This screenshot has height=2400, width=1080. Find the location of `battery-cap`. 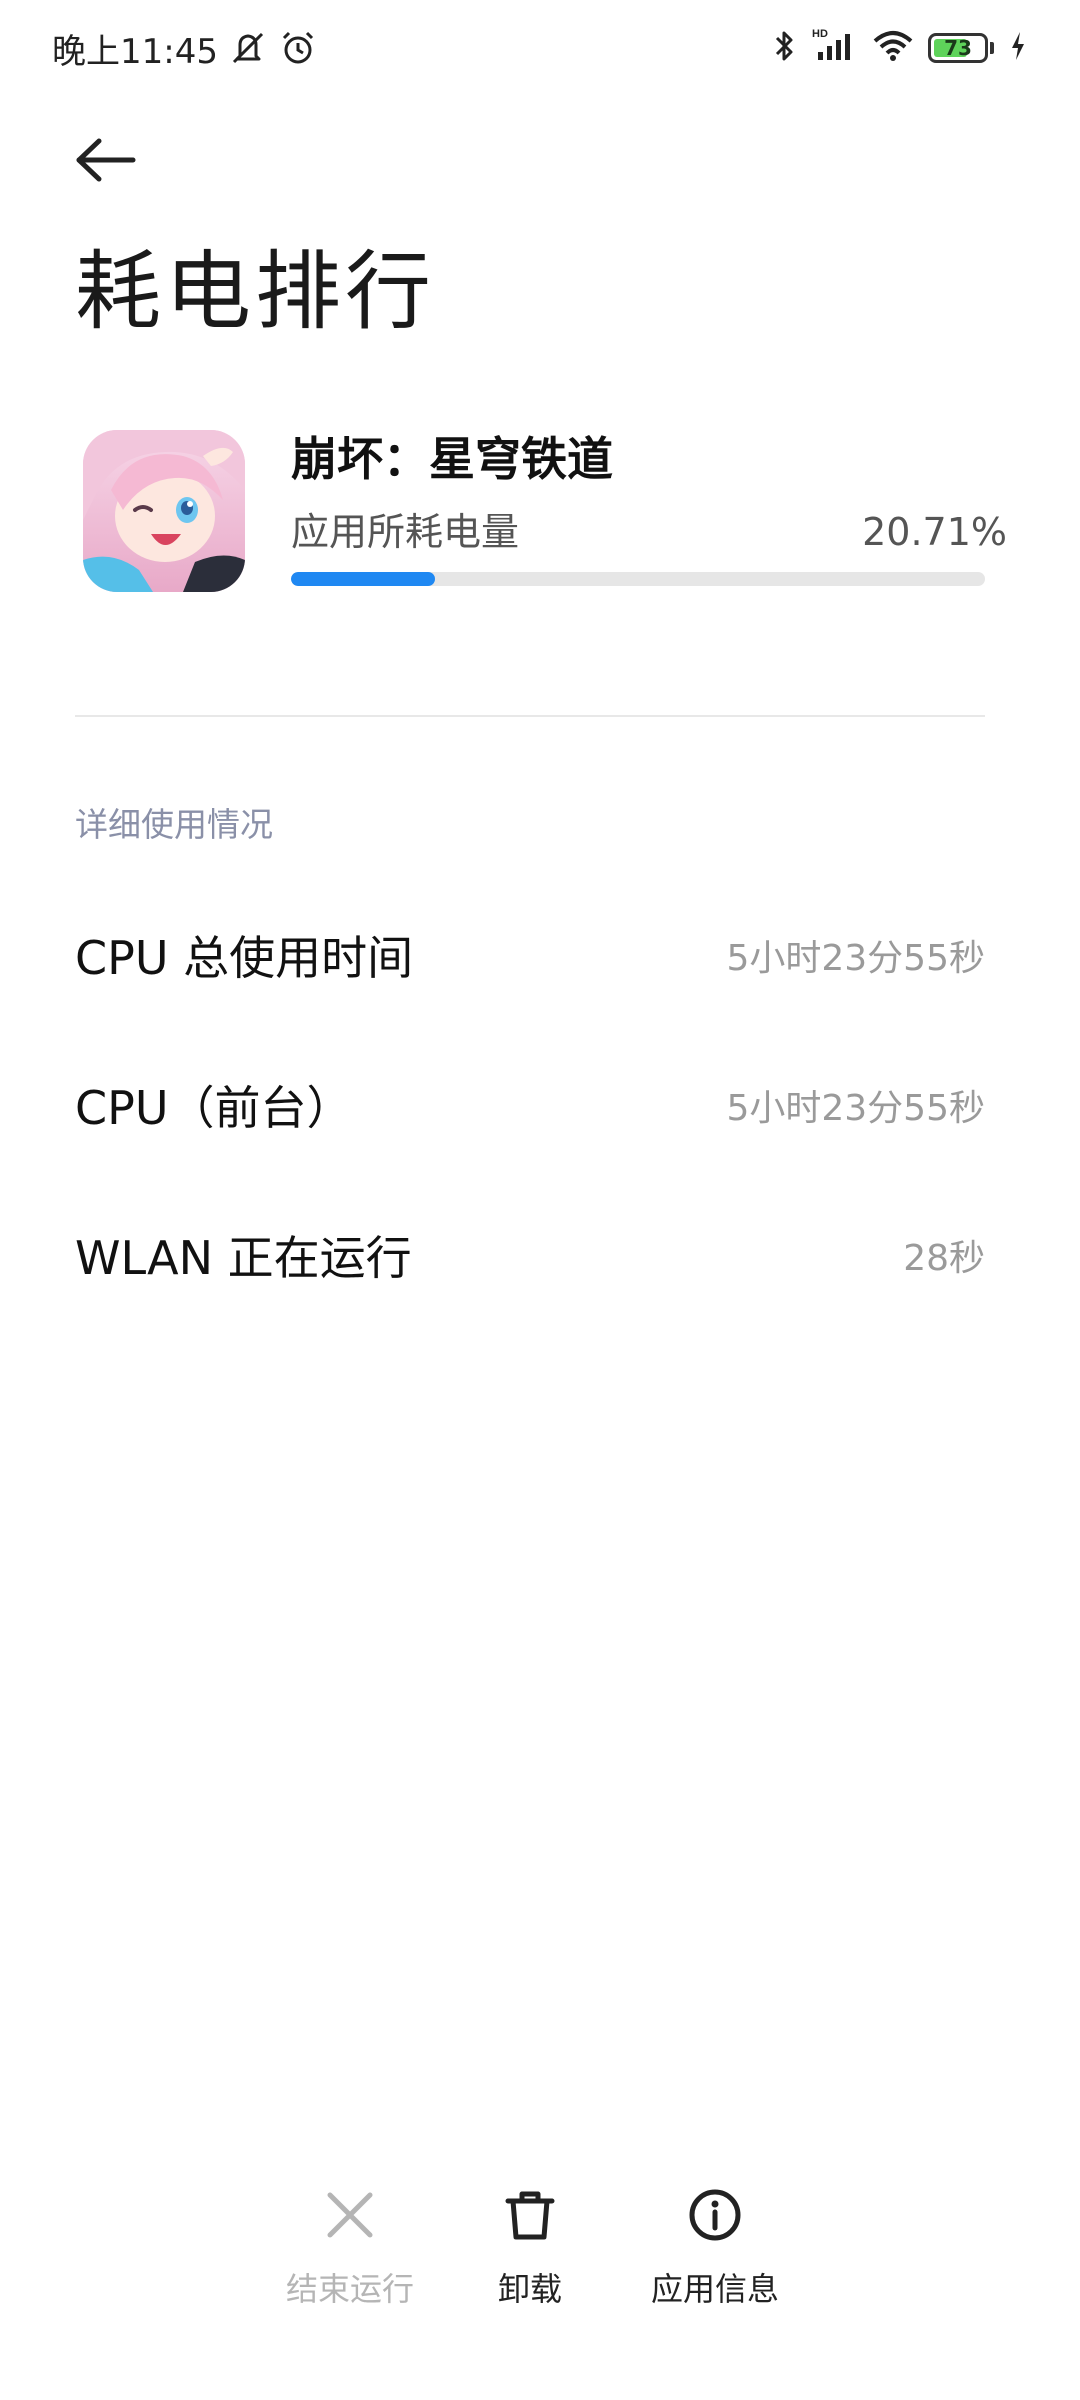

battery-cap is located at coordinates (992, 48).